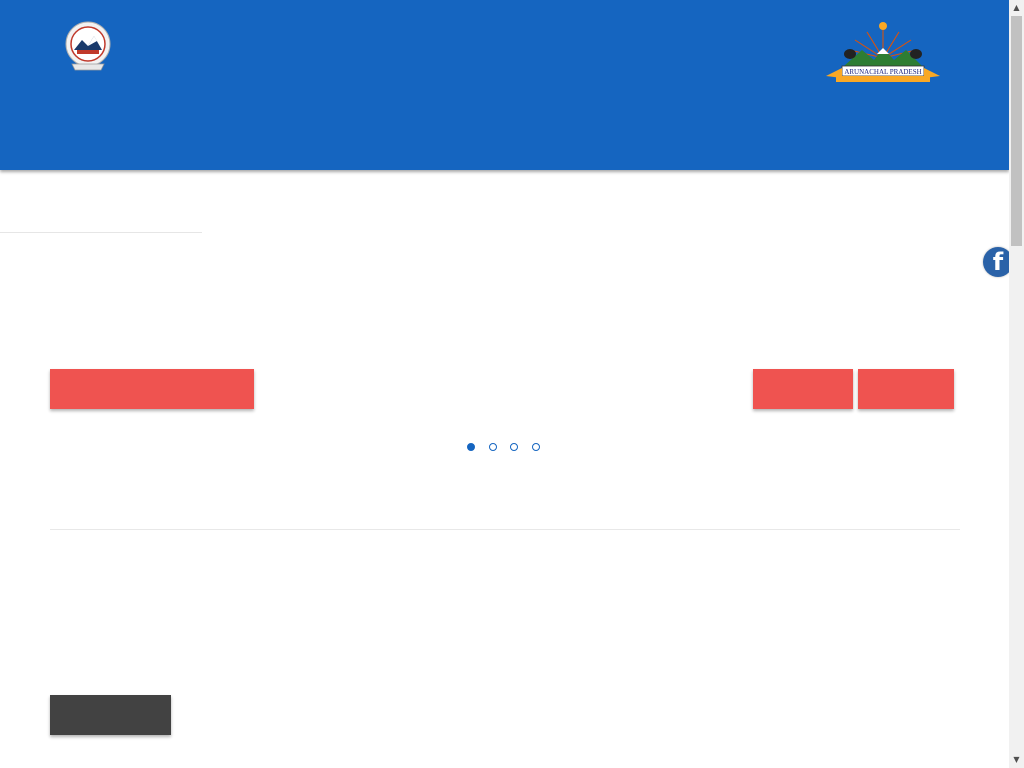 This screenshot has width=1024, height=768. Describe the element at coordinates (110, 715) in the screenshot. I see `read-more-button` at that location.